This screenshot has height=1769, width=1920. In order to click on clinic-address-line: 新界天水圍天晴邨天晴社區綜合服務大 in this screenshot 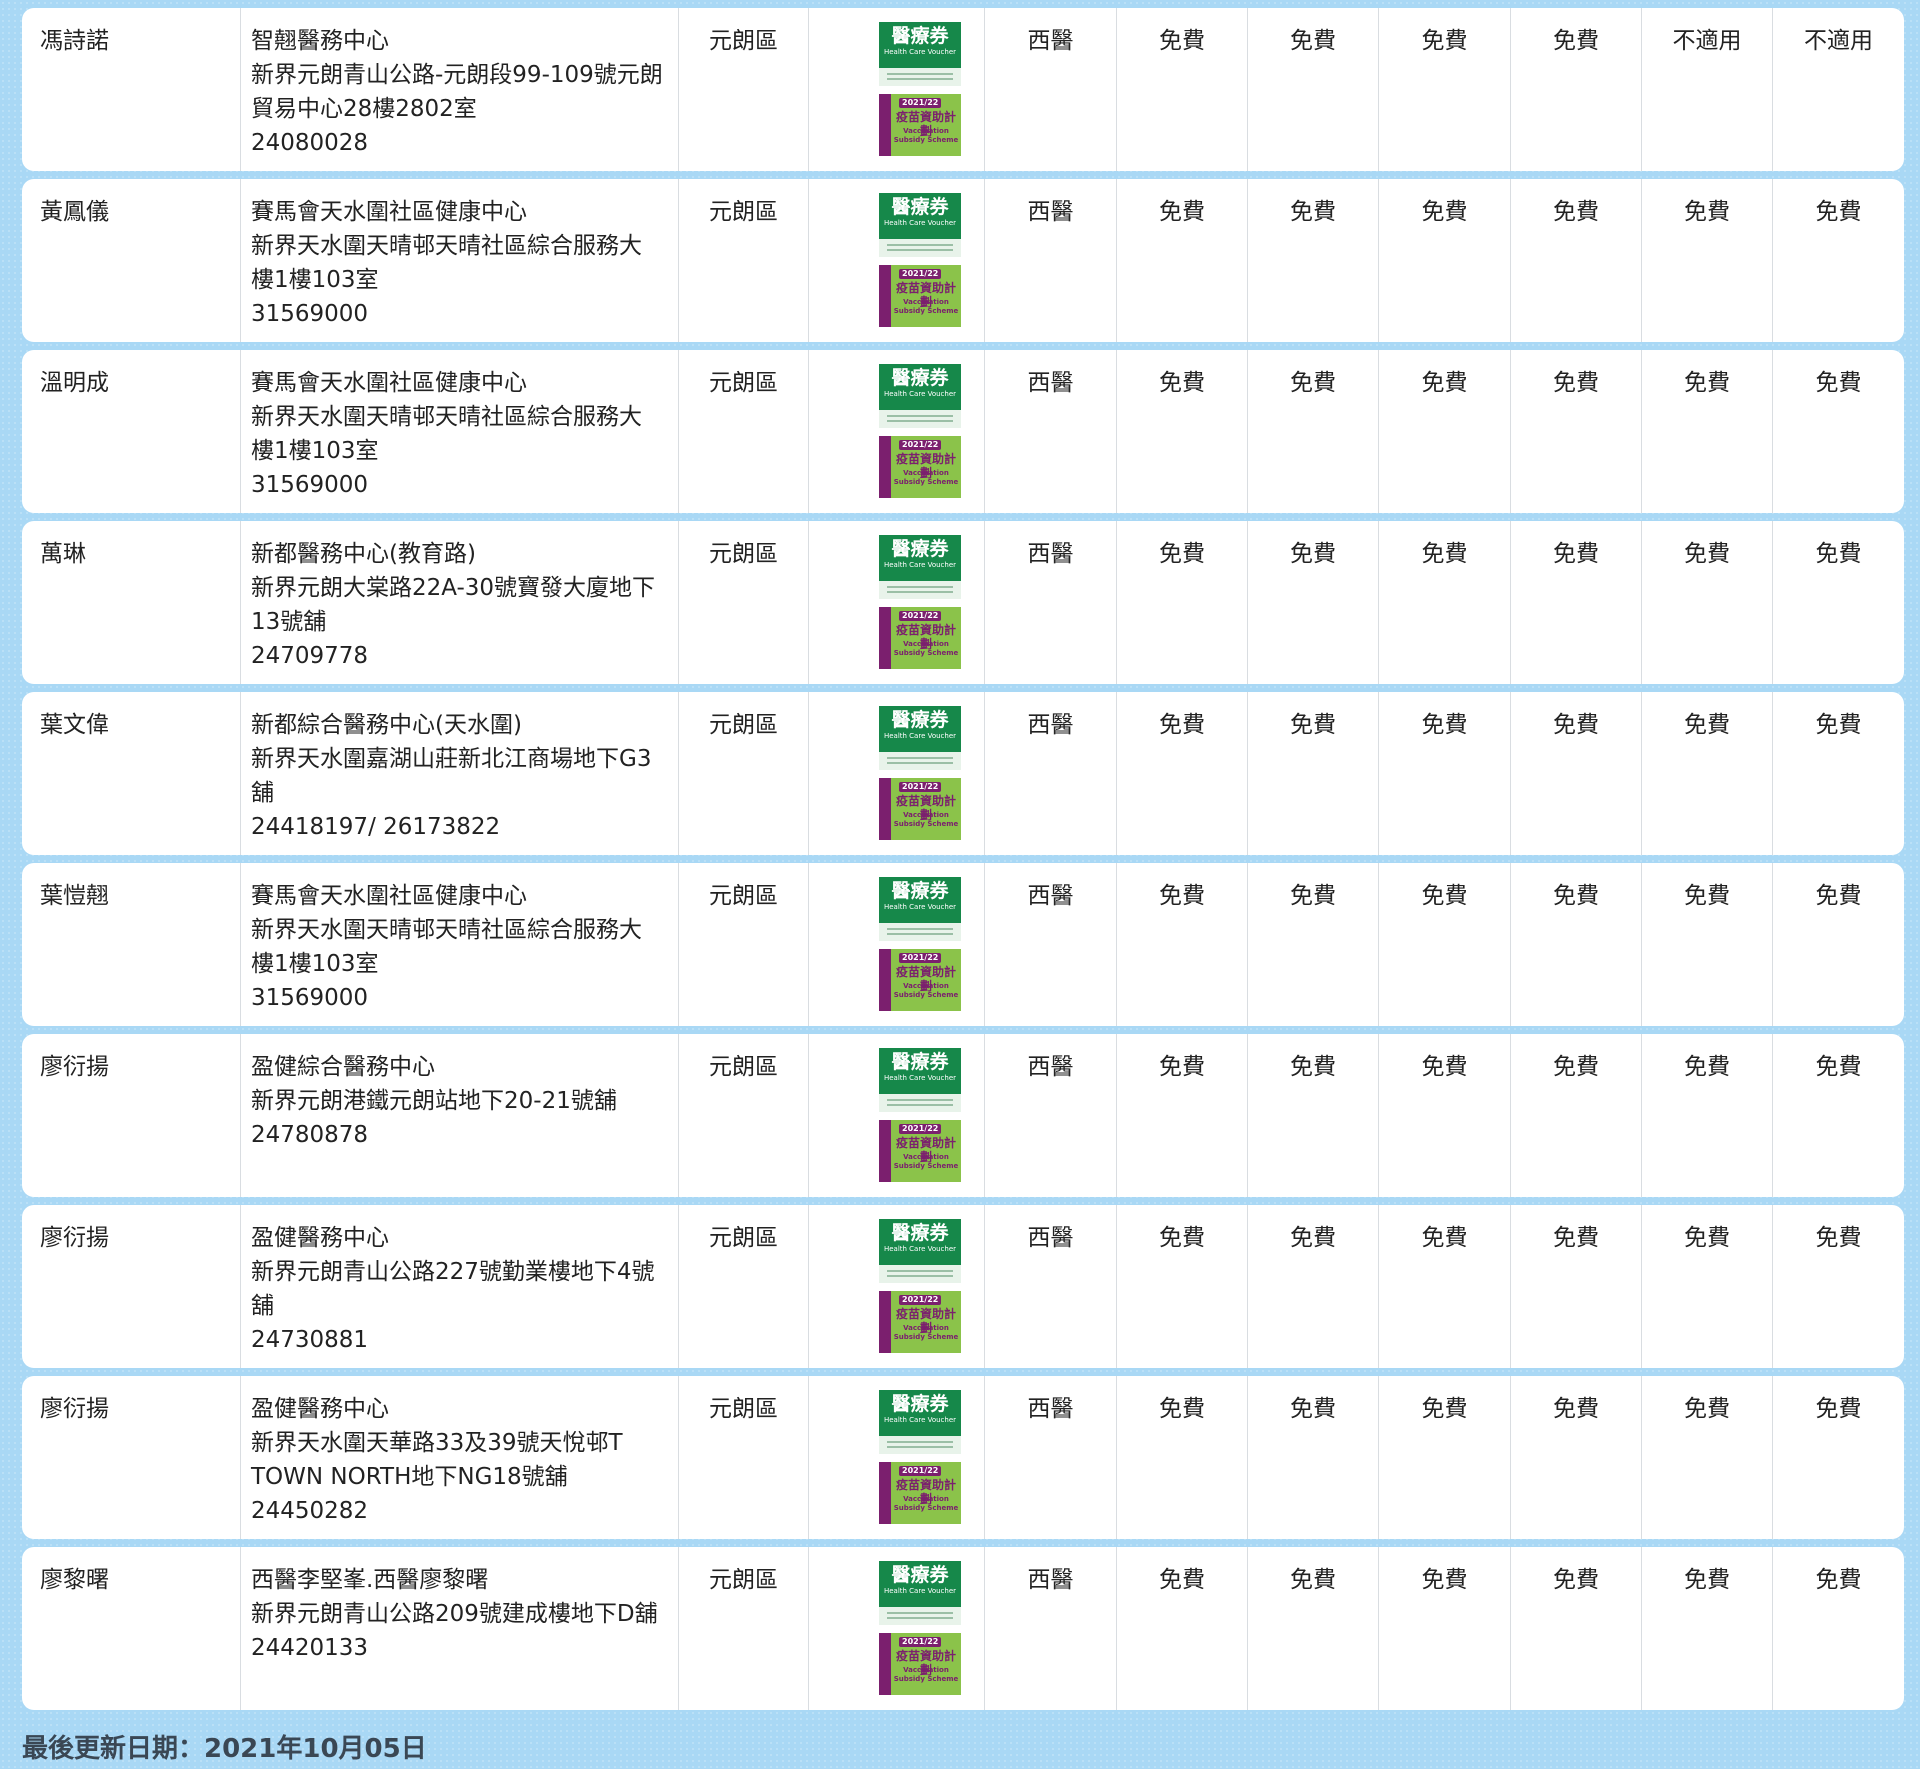, I will do `click(446, 930)`.